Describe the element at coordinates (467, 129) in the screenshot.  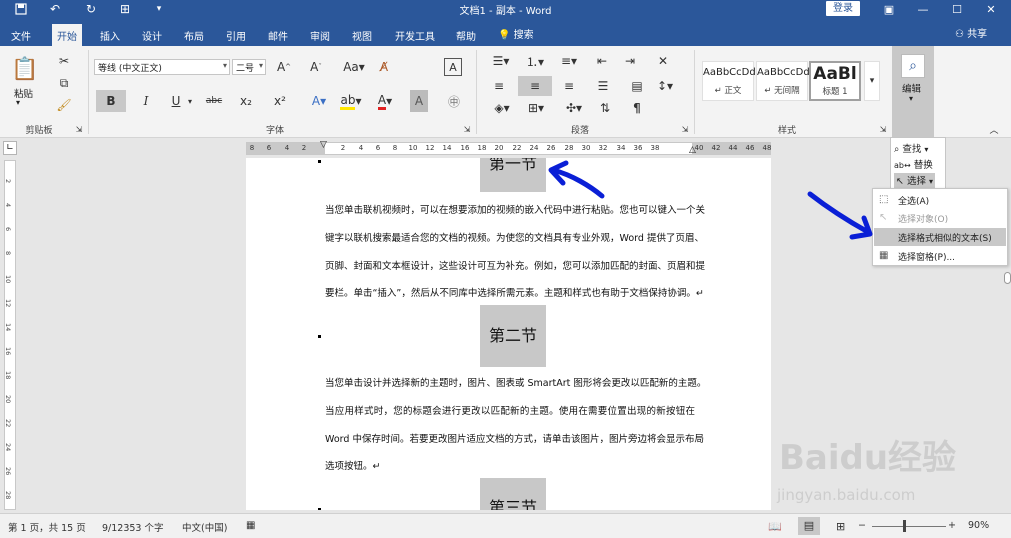
I see `font-launcher-icon: ⇲` at that location.